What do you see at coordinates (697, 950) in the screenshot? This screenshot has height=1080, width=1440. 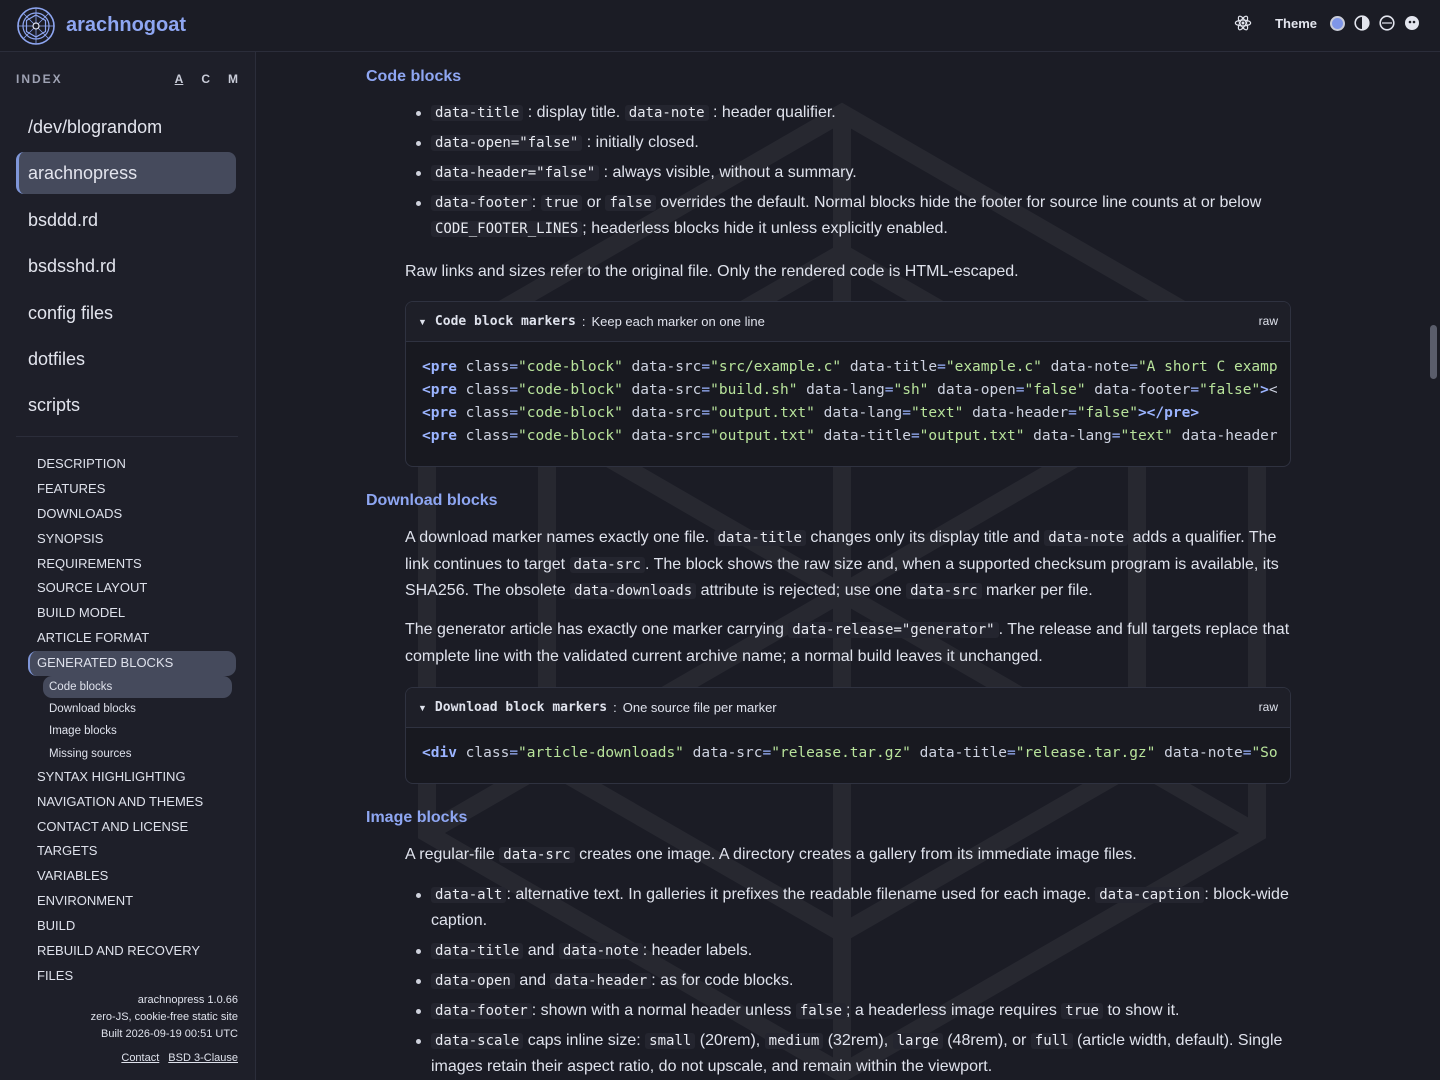 I see `list-item-text: : header labels.` at bounding box center [697, 950].